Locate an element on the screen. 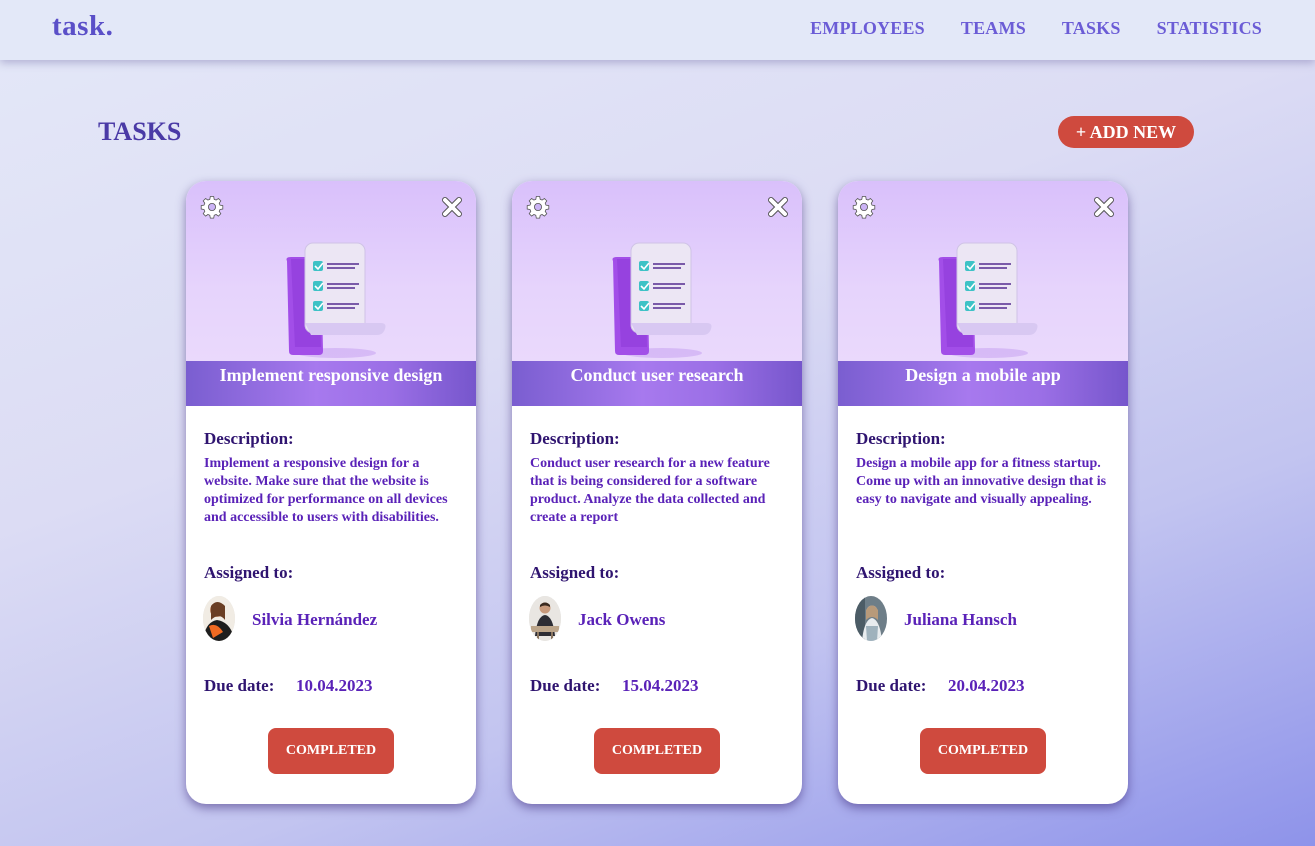 This screenshot has height=846, width=1315. task-title: Implement responsive design is located at coordinates (331, 375).